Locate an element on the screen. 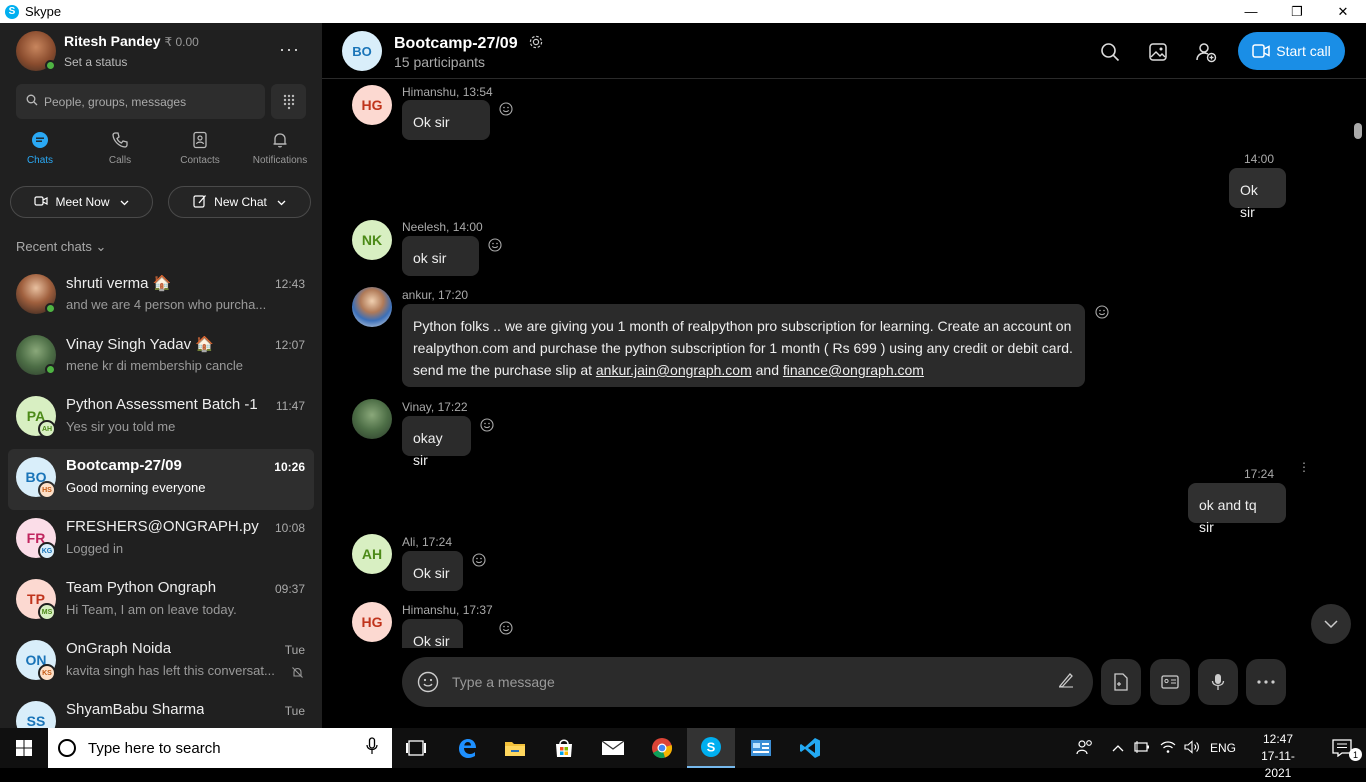  search-conversation-button is located at coordinates (1110, 52).